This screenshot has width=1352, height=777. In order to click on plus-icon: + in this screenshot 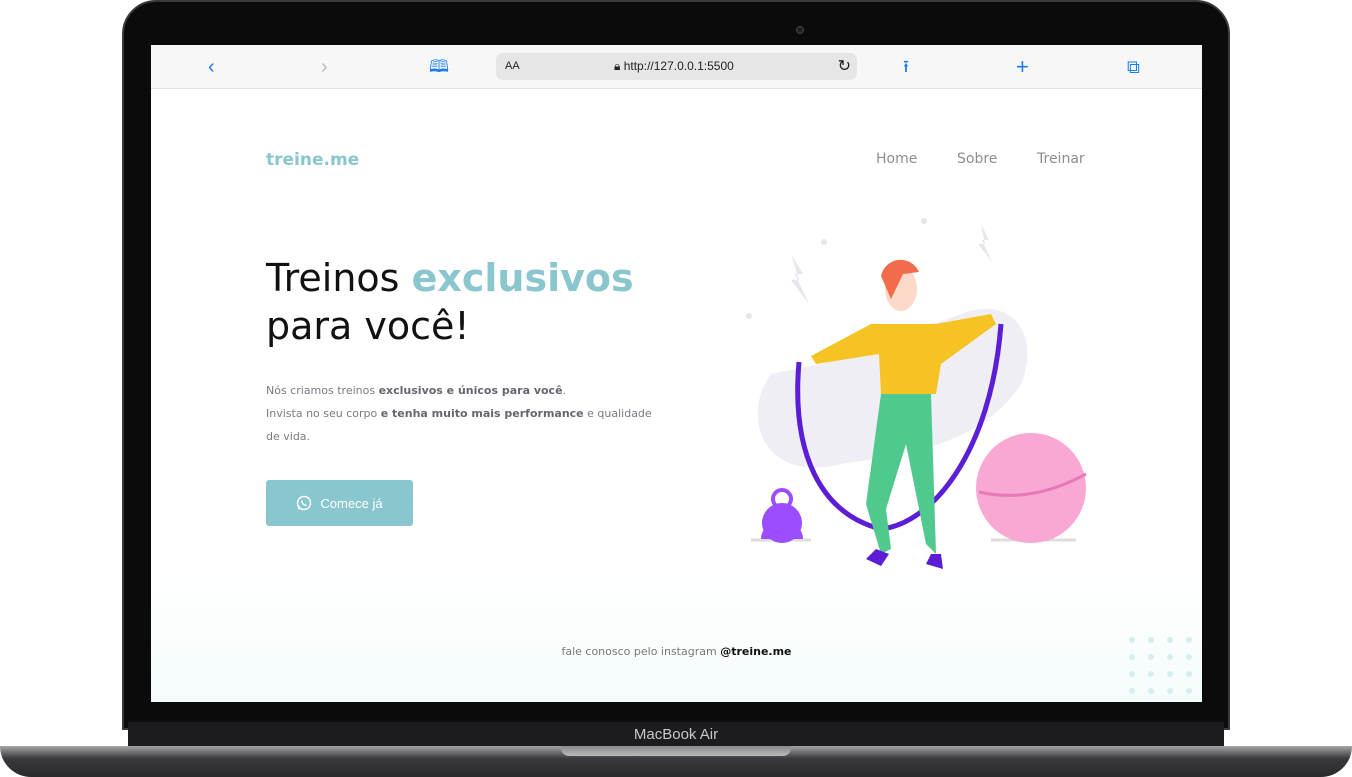, I will do `click(1022, 67)`.